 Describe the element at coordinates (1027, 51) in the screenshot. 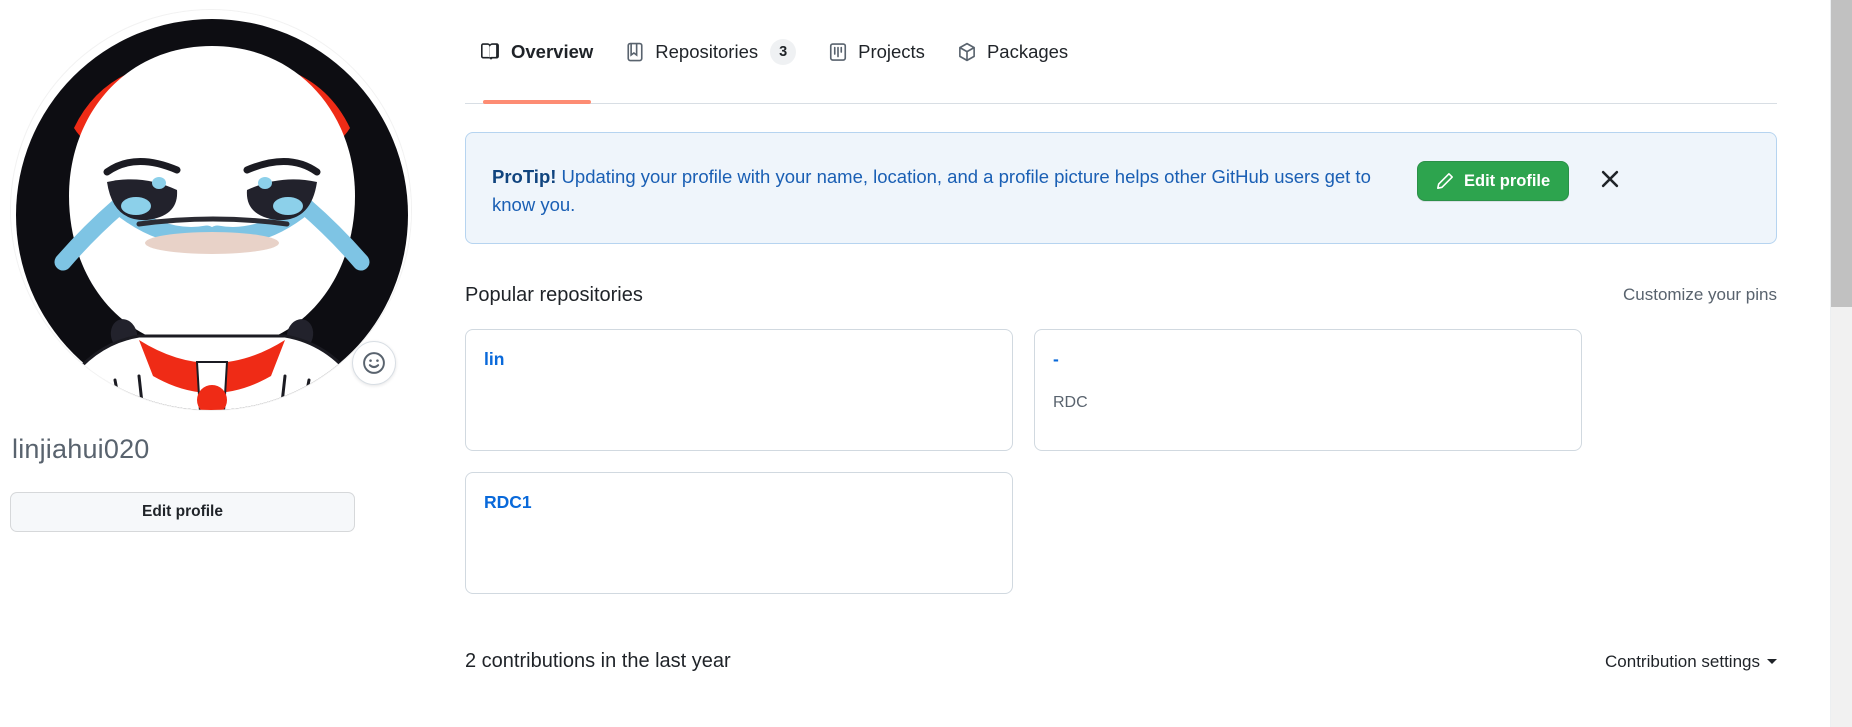

I see `tab-packages-label: Packages` at that location.